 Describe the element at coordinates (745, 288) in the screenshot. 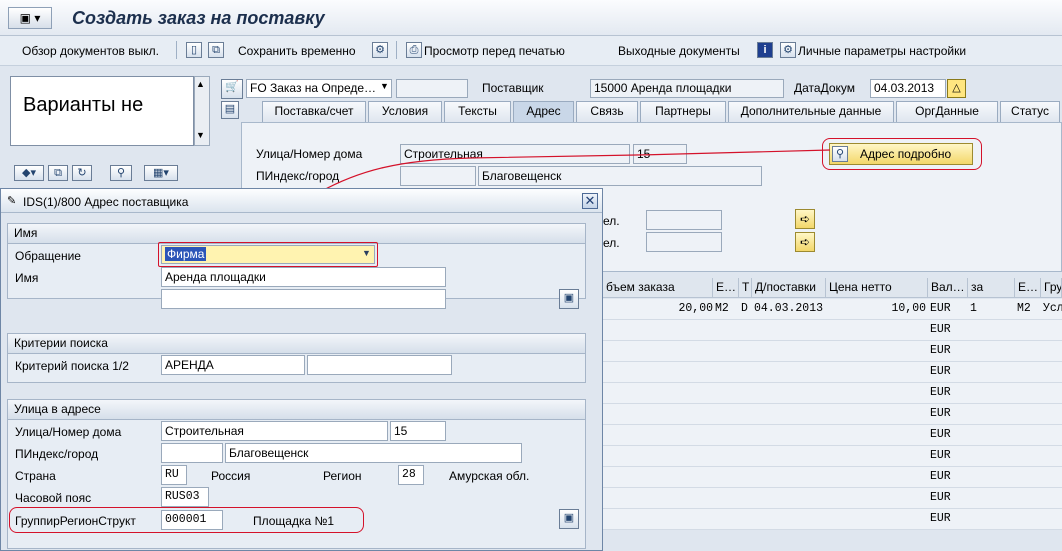

I see `grid-header-3: Т` at that location.